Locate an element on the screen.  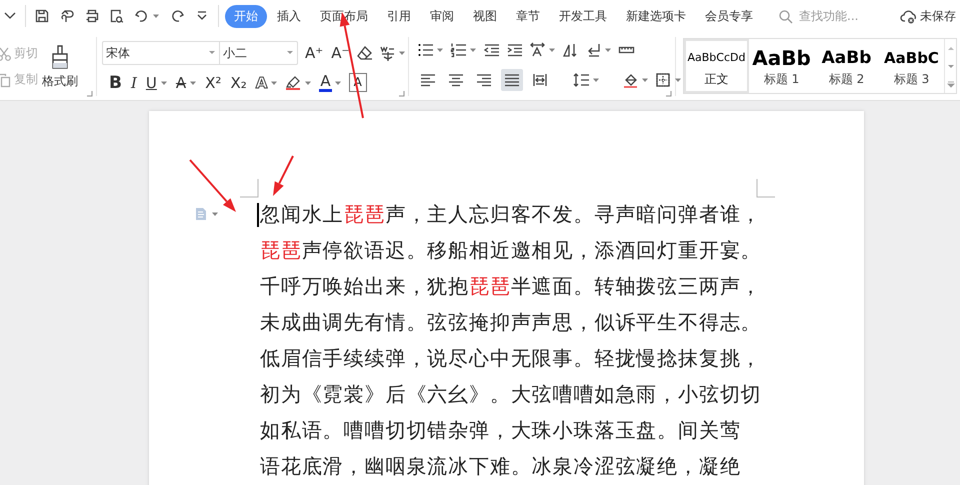
italic-button: I is located at coordinates (134, 83).